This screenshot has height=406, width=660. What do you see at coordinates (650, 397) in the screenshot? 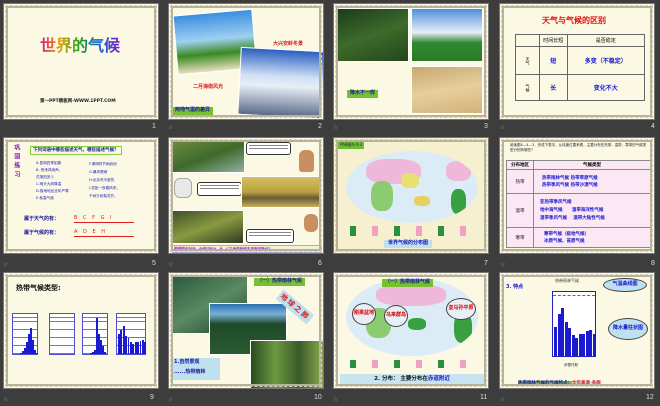
I see `slide-number: 12` at bounding box center [650, 397].